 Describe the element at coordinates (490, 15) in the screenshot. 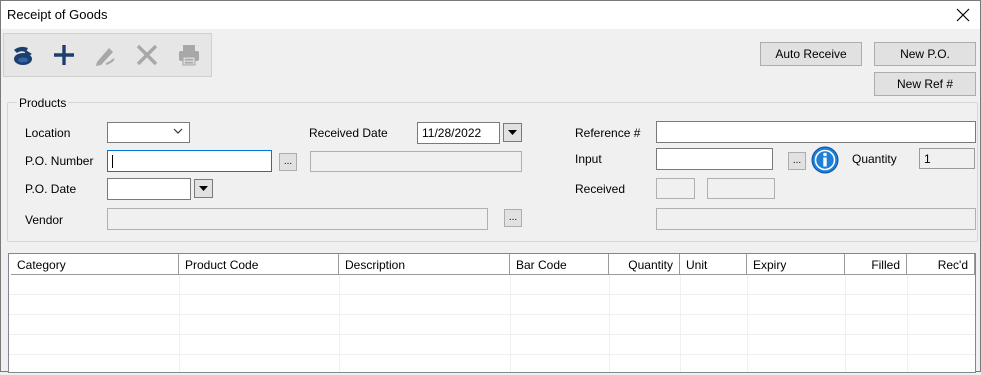

I see `title-bar: Receipt of Goods` at that location.